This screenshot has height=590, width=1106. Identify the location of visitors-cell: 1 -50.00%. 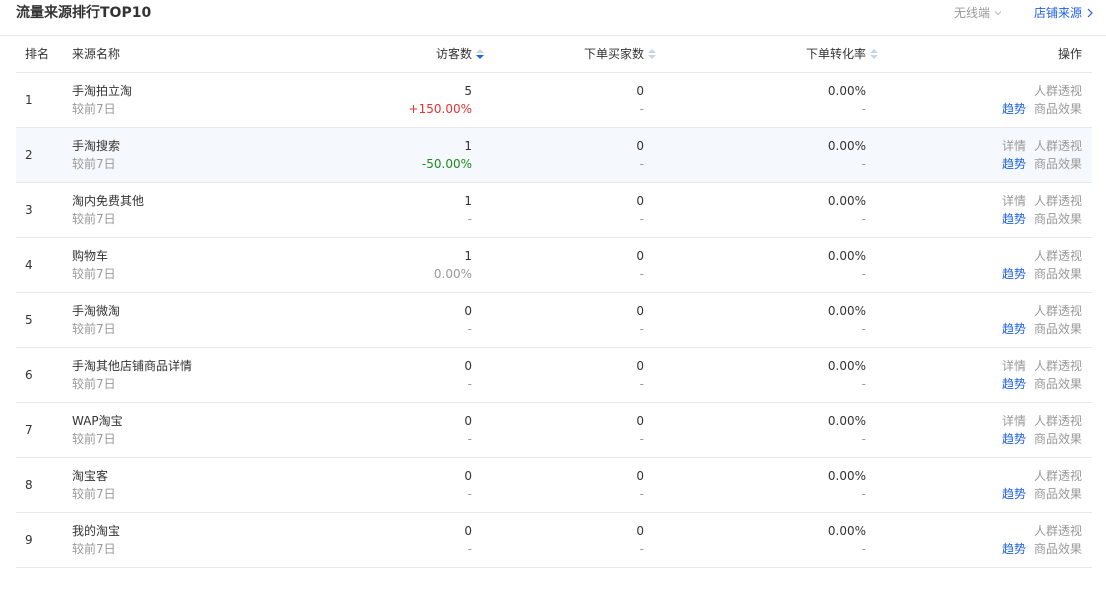
(447, 155).